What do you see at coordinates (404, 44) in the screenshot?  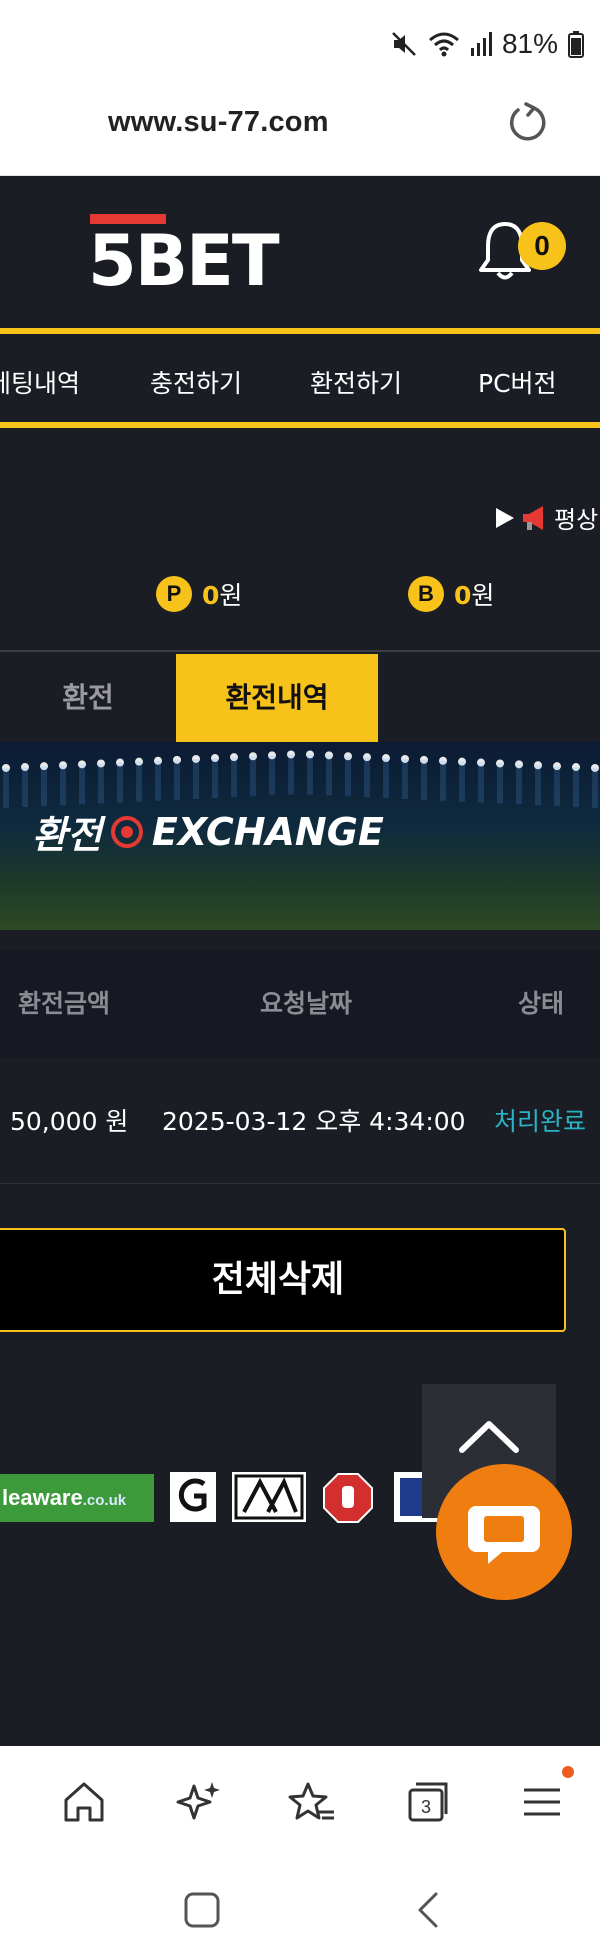 I see `mute-icon` at bounding box center [404, 44].